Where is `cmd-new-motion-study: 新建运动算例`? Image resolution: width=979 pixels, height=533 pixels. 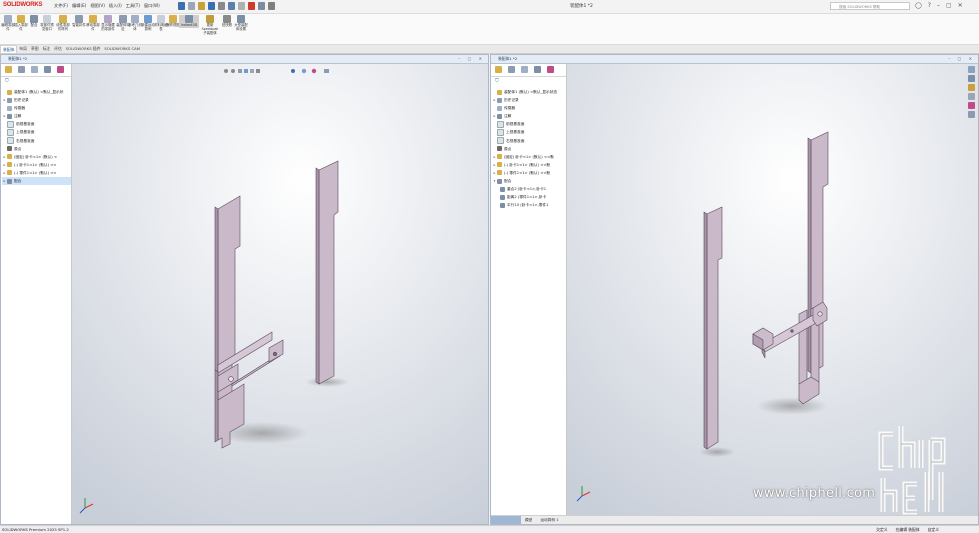 cmd-new-motion-study: 新建运动算例 is located at coordinates (148, 23).